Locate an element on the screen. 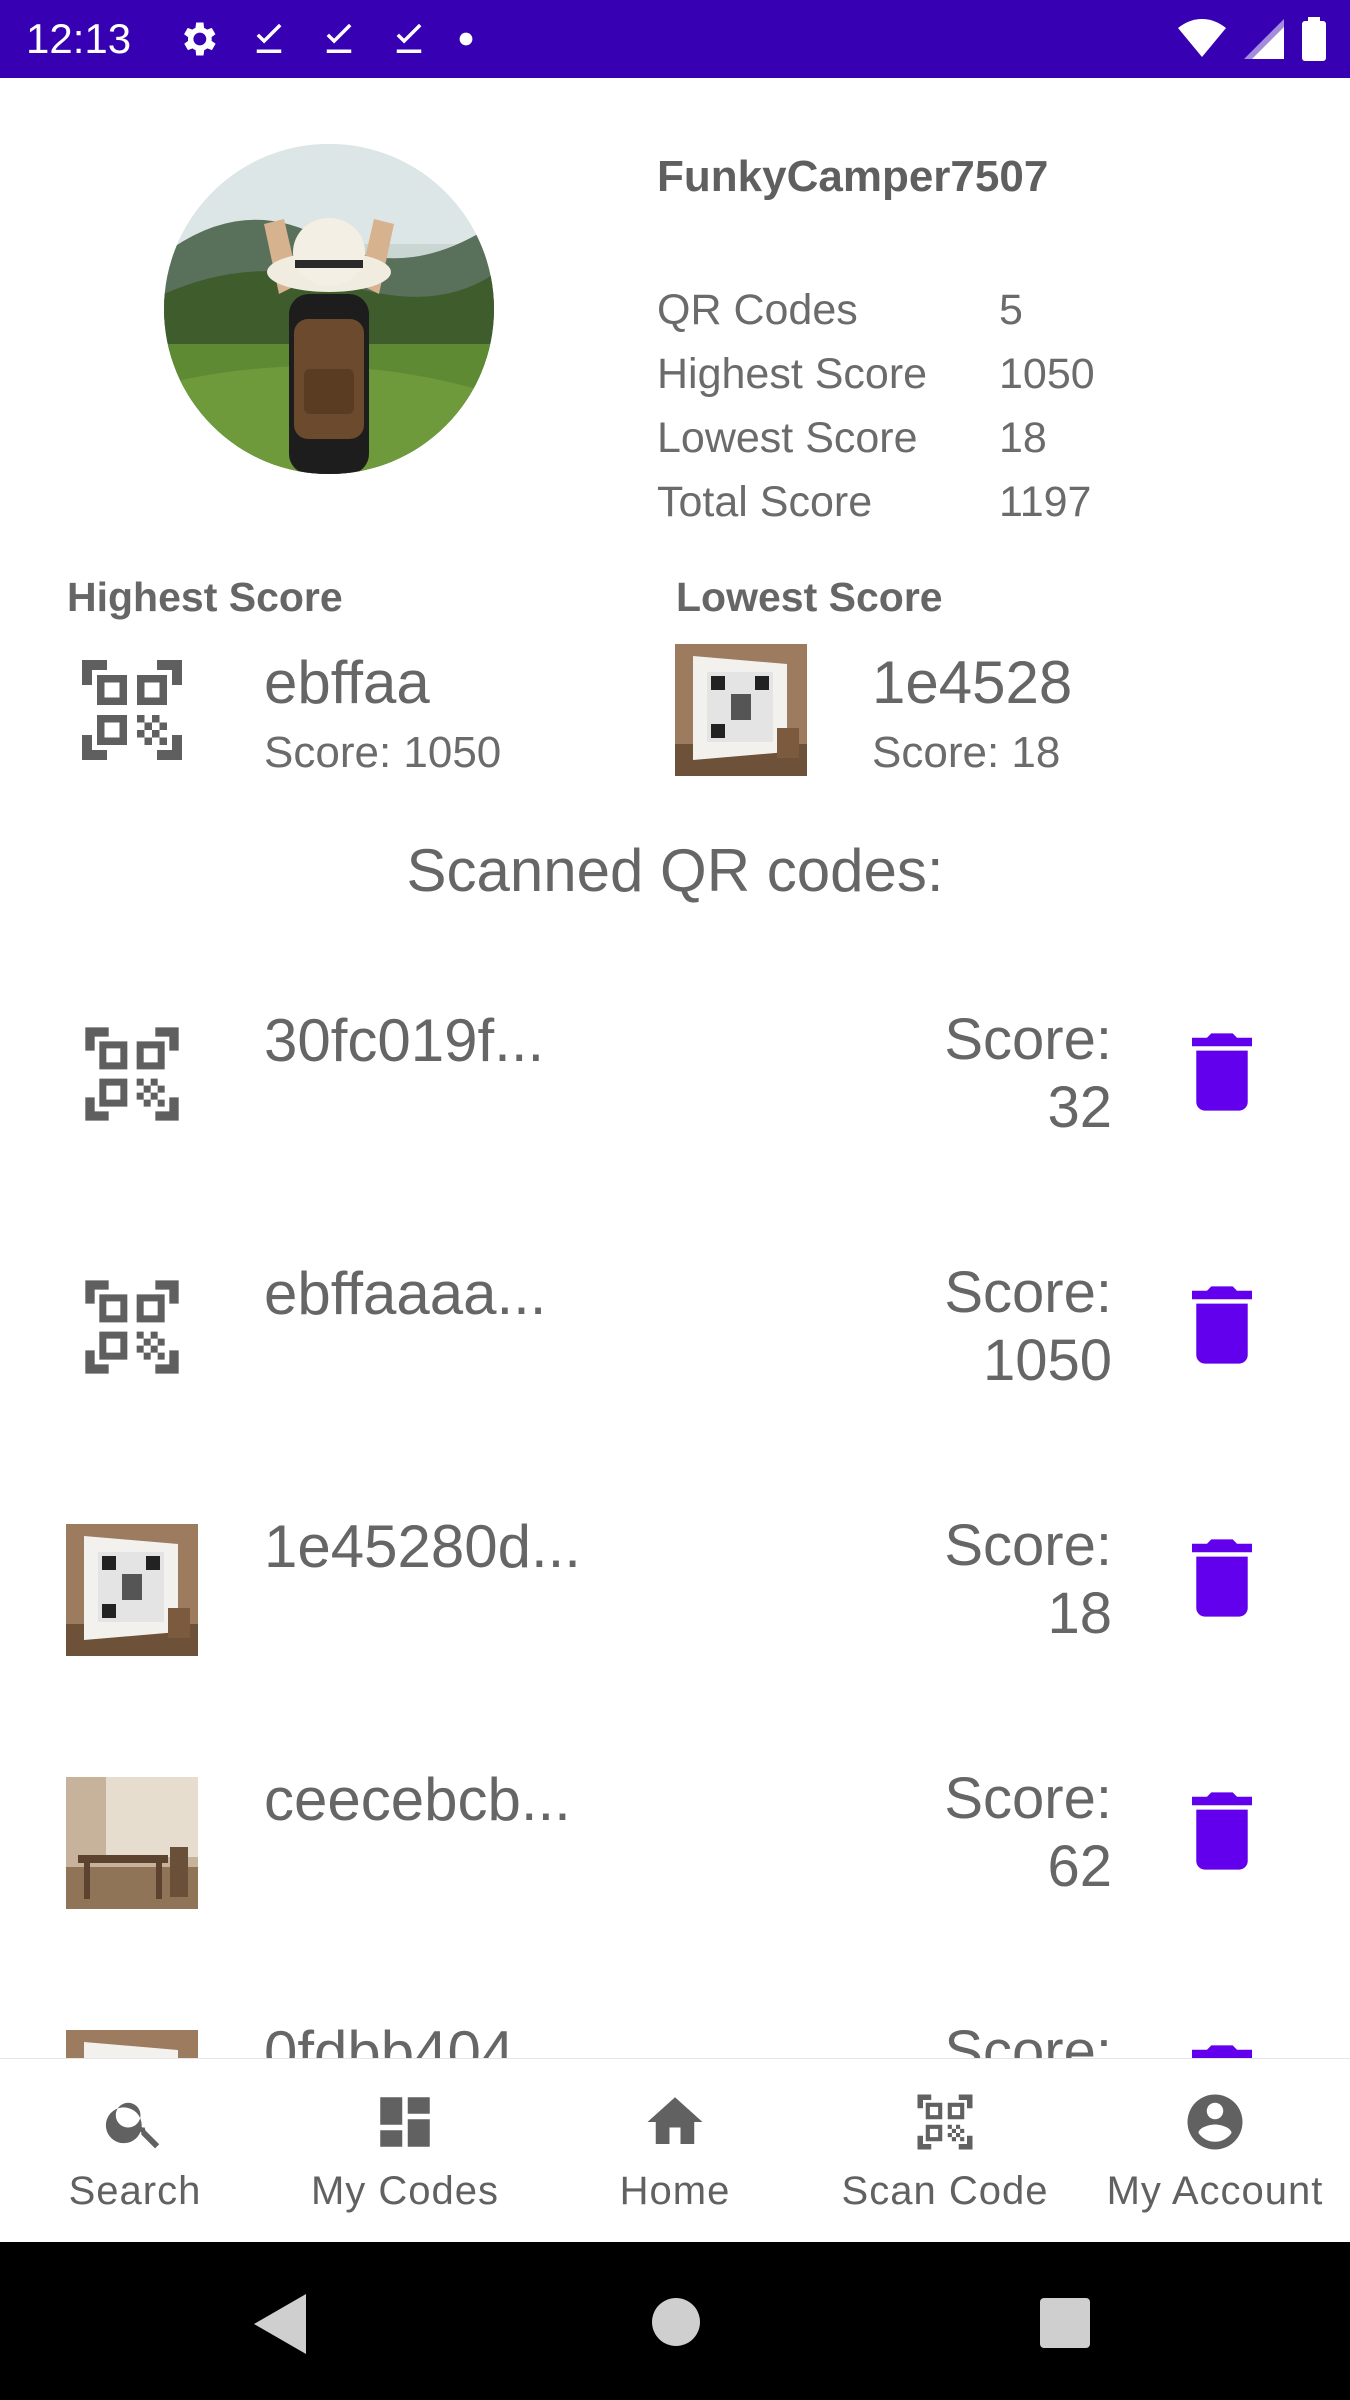  nav-label: Search is located at coordinates (135, 2191).